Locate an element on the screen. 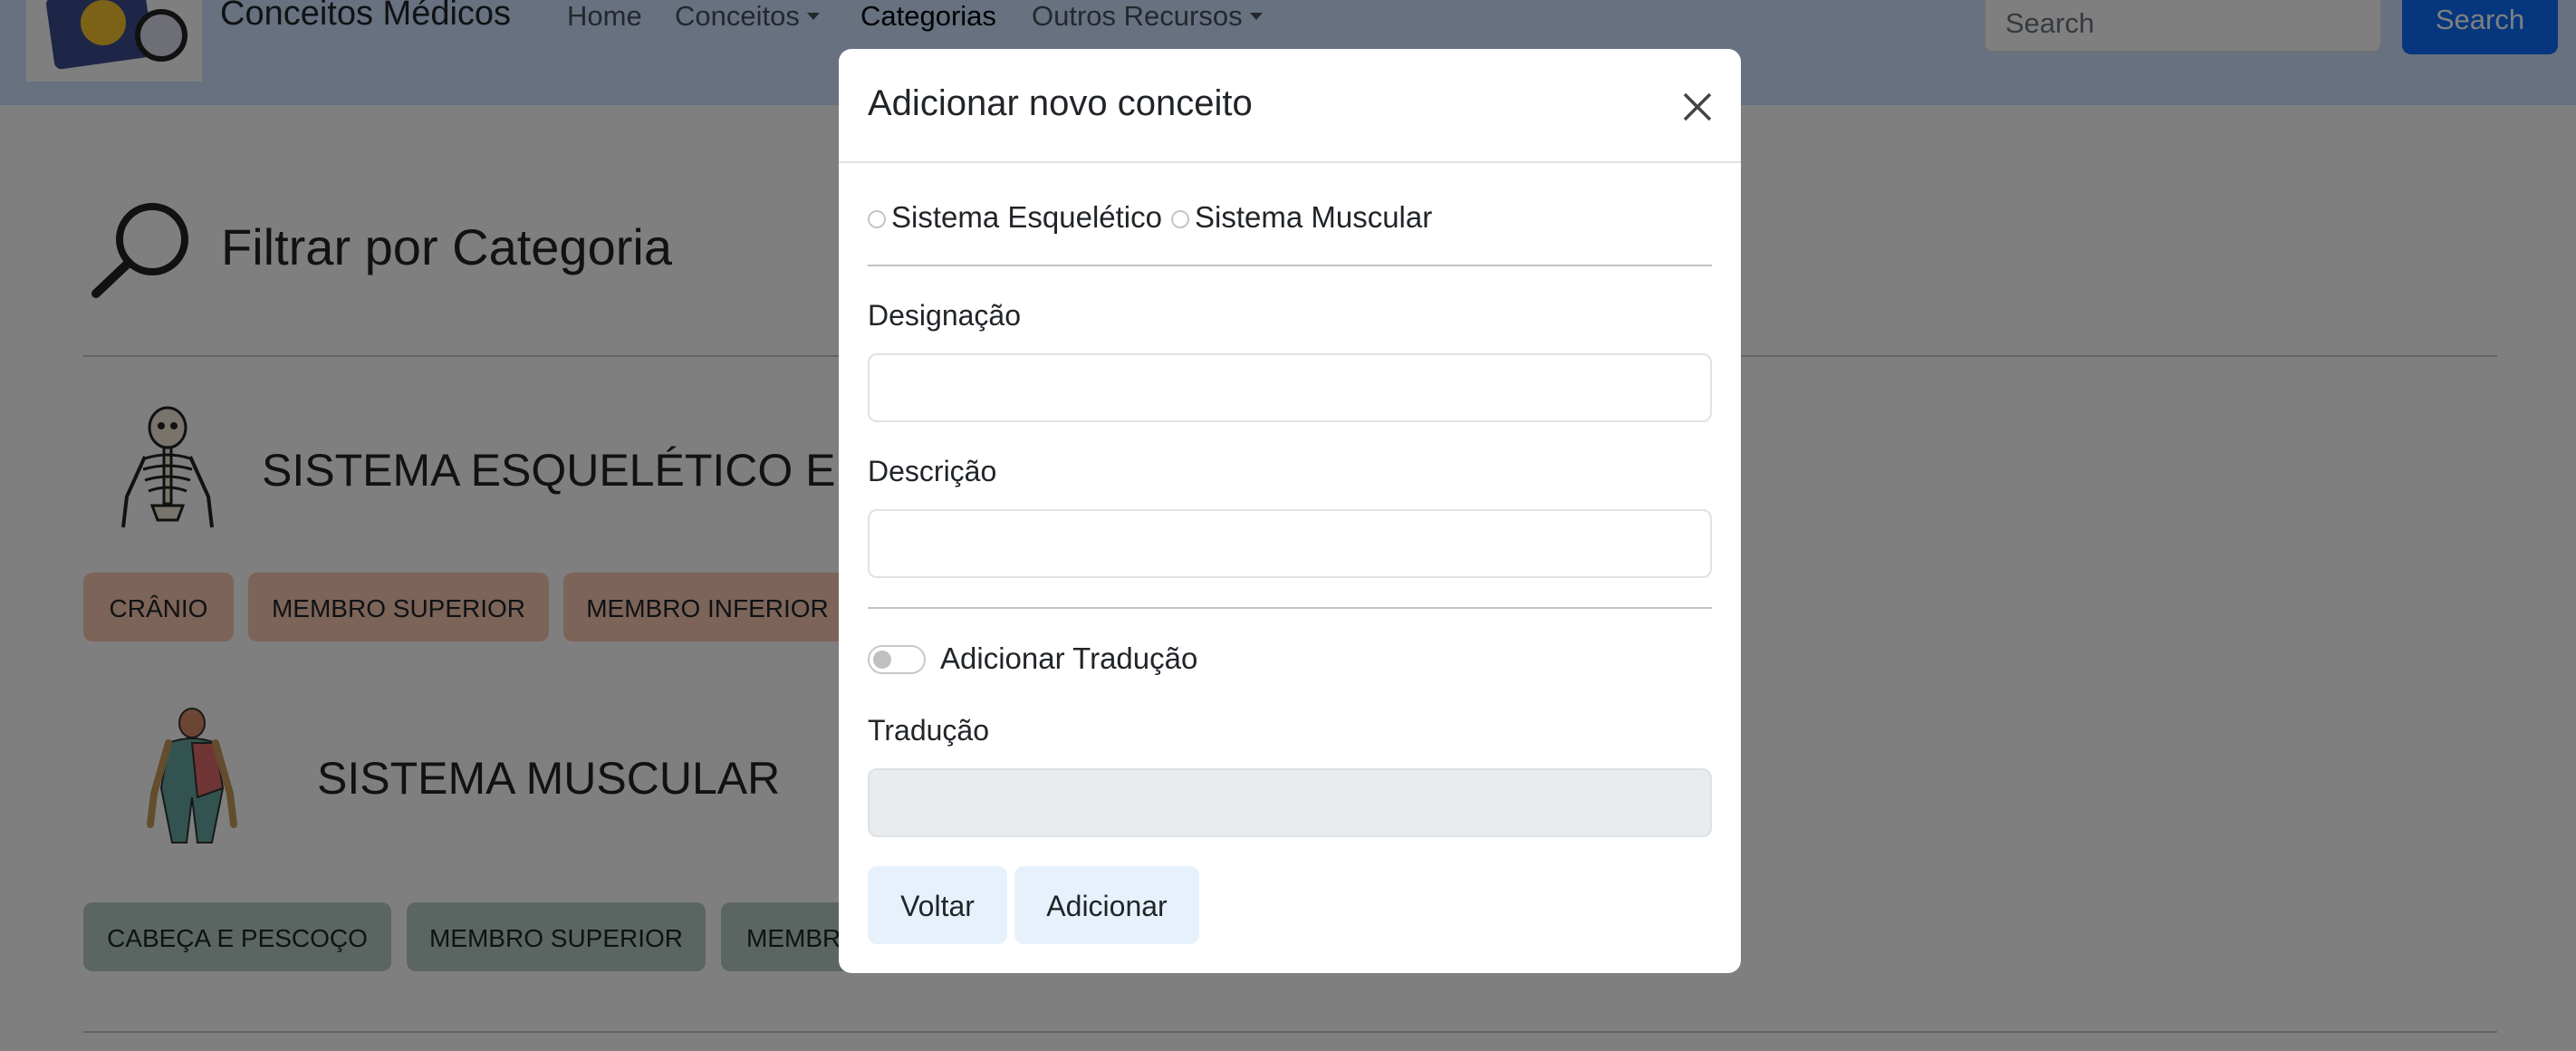  traducao-toggle-label: Adicionar Tradução is located at coordinates (1068, 658).